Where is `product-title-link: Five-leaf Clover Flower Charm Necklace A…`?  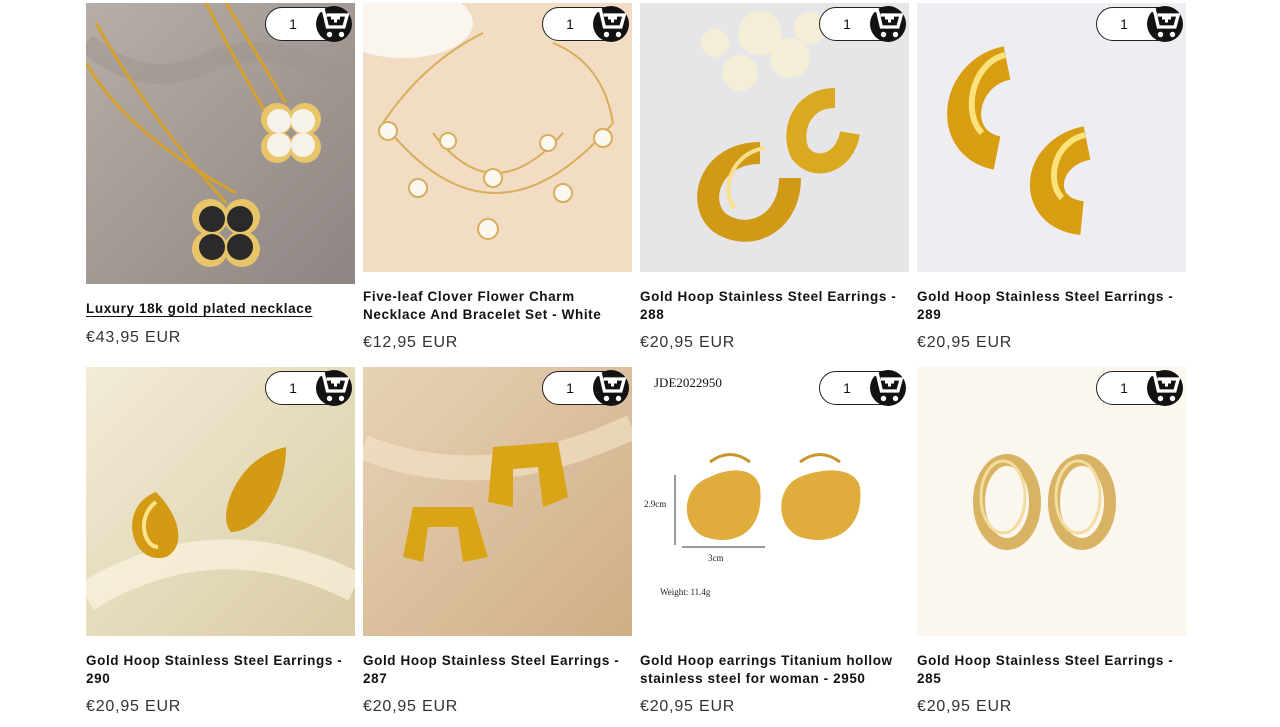 product-title-link: Five-leaf Clover Flower Charm Necklace A… is located at coordinates (482, 305).